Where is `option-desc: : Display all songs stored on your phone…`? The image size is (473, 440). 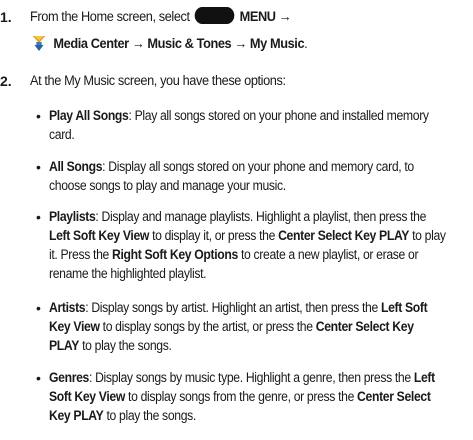 option-desc: : Display all songs stored on your phone… is located at coordinates (231, 176).